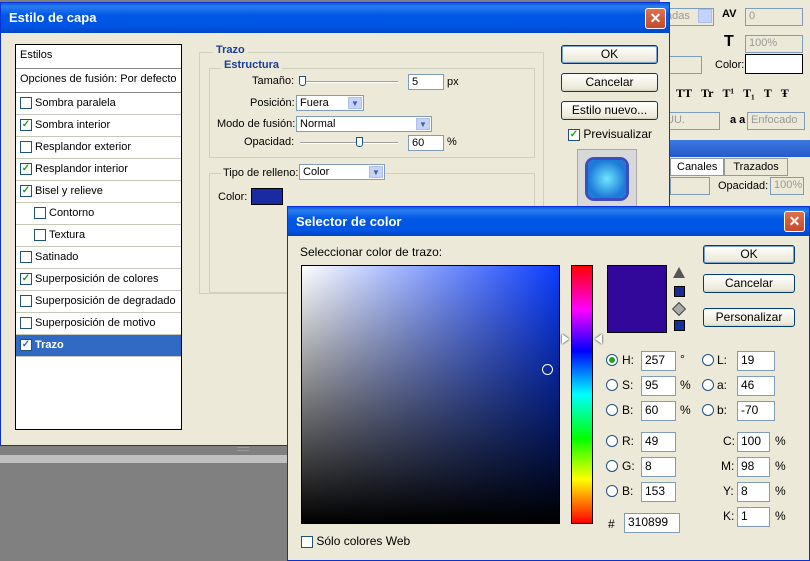 The image size is (810, 561). What do you see at coordinates (658, 467) in the screenshot?
I see `green-field: 8` at bounding box center [658, 467].